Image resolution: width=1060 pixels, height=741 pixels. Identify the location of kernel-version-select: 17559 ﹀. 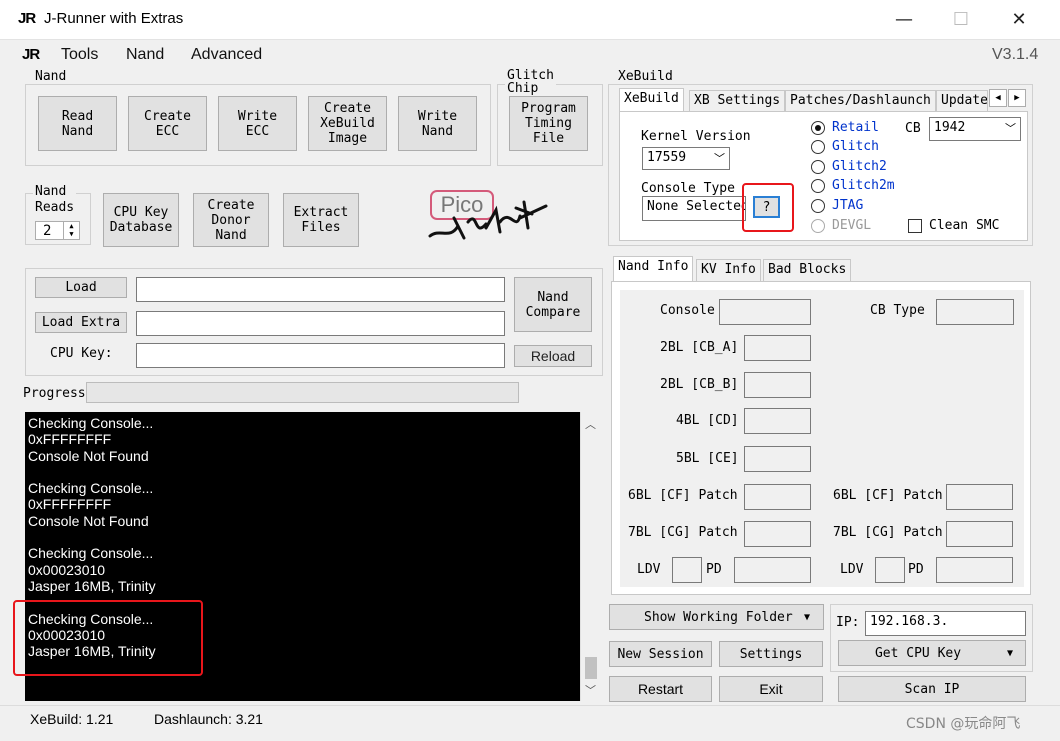
(686, 158).